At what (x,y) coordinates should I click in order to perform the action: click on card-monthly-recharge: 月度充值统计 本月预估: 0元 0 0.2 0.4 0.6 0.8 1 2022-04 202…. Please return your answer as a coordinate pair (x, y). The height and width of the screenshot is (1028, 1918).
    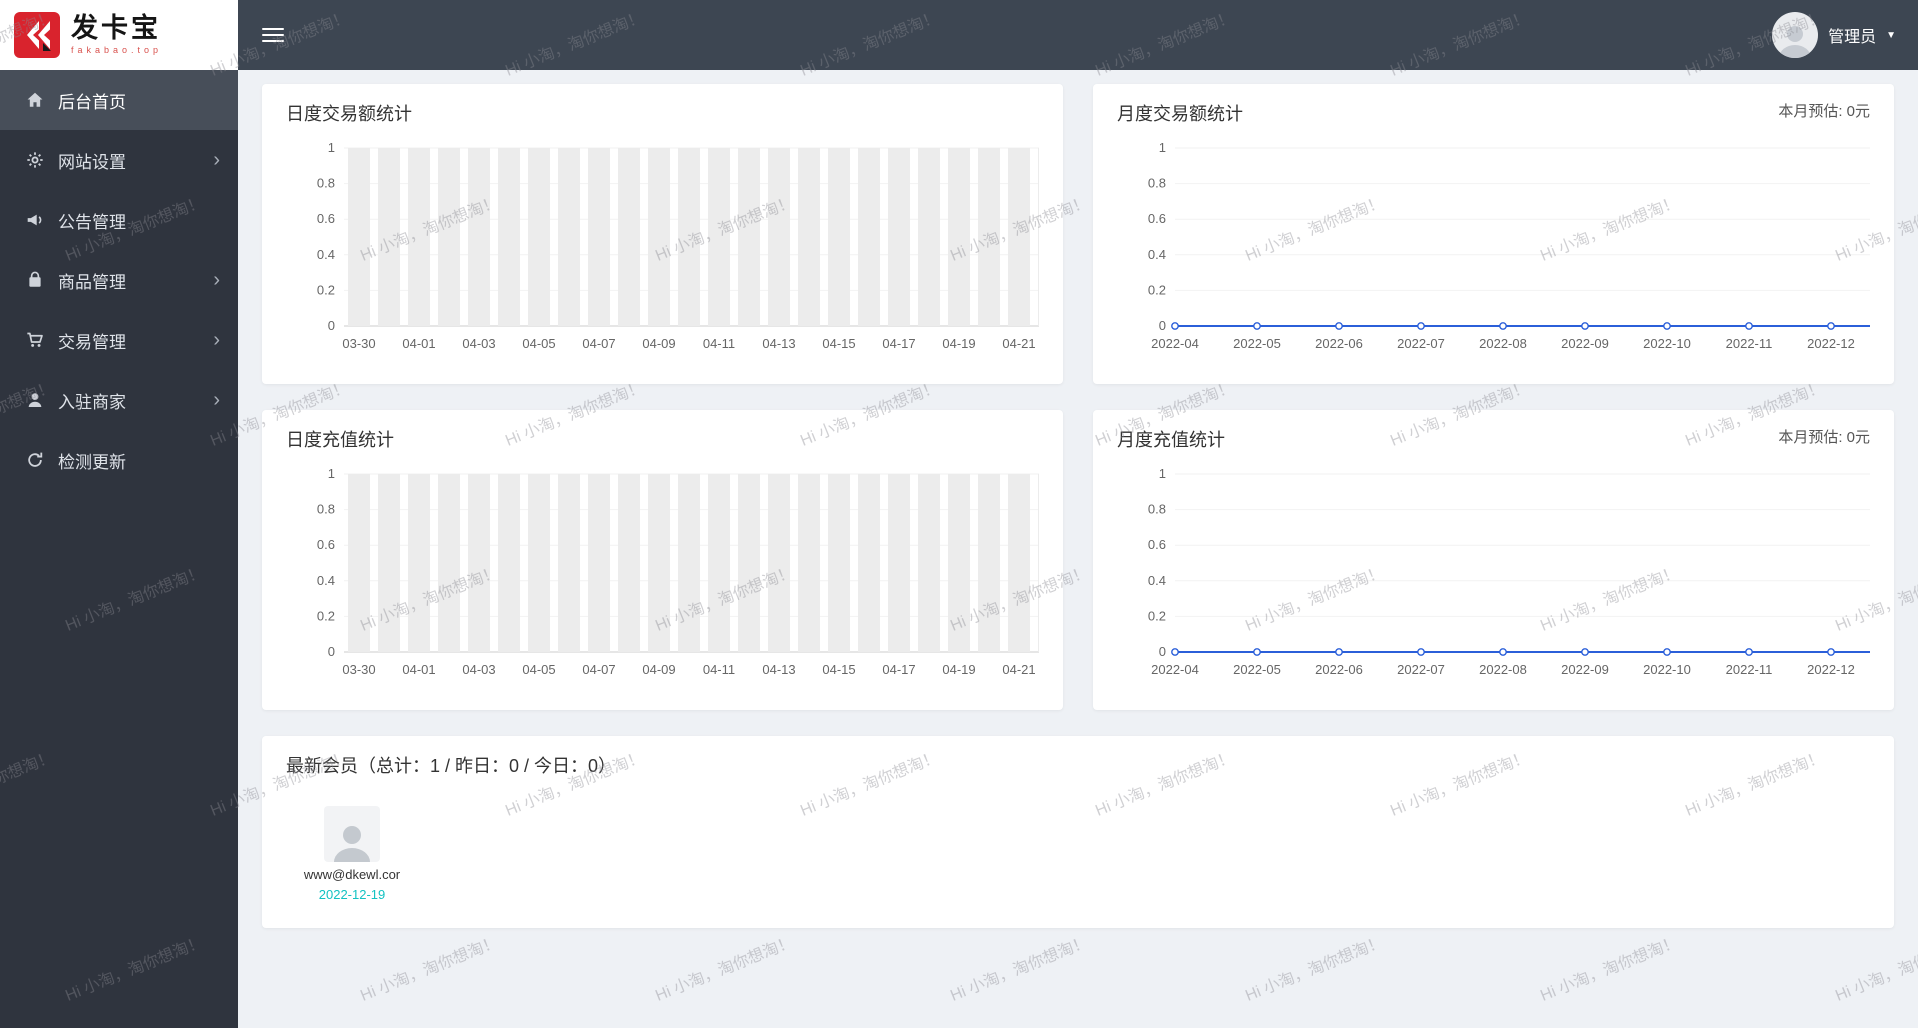
    Looking at the image, I should click on (1493, 560).